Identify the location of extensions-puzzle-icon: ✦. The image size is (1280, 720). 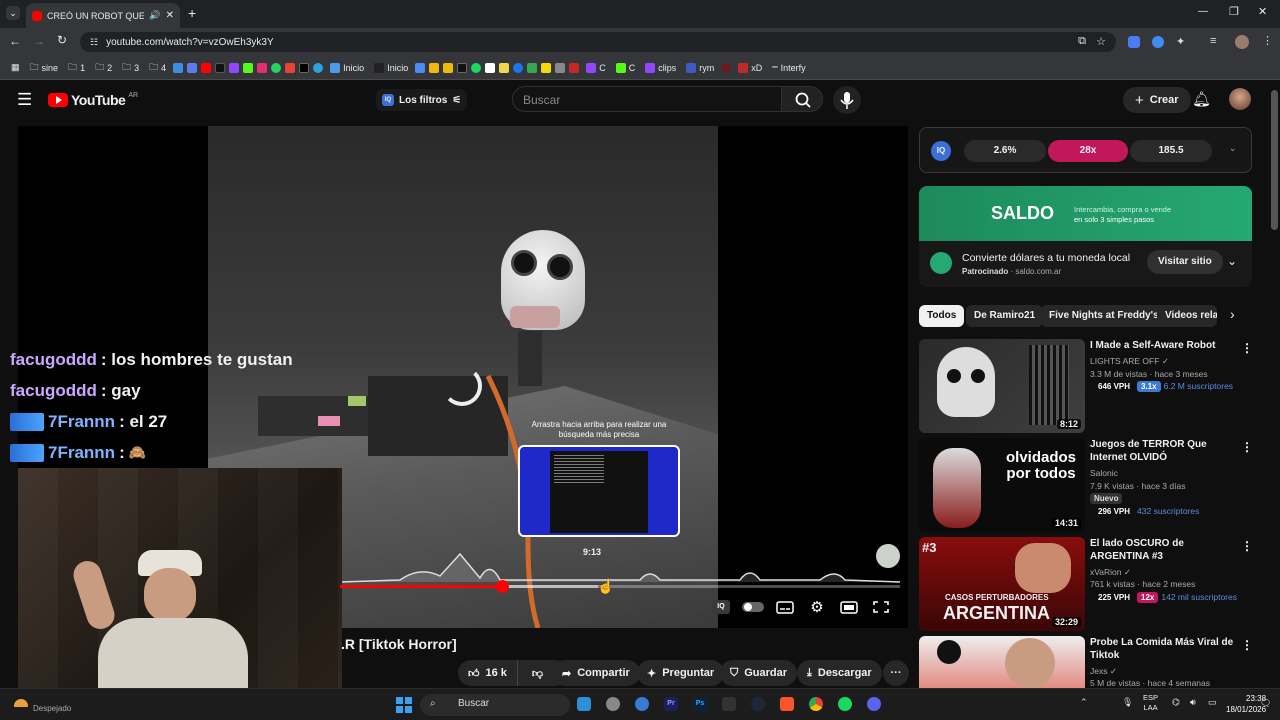
(1180, 41).